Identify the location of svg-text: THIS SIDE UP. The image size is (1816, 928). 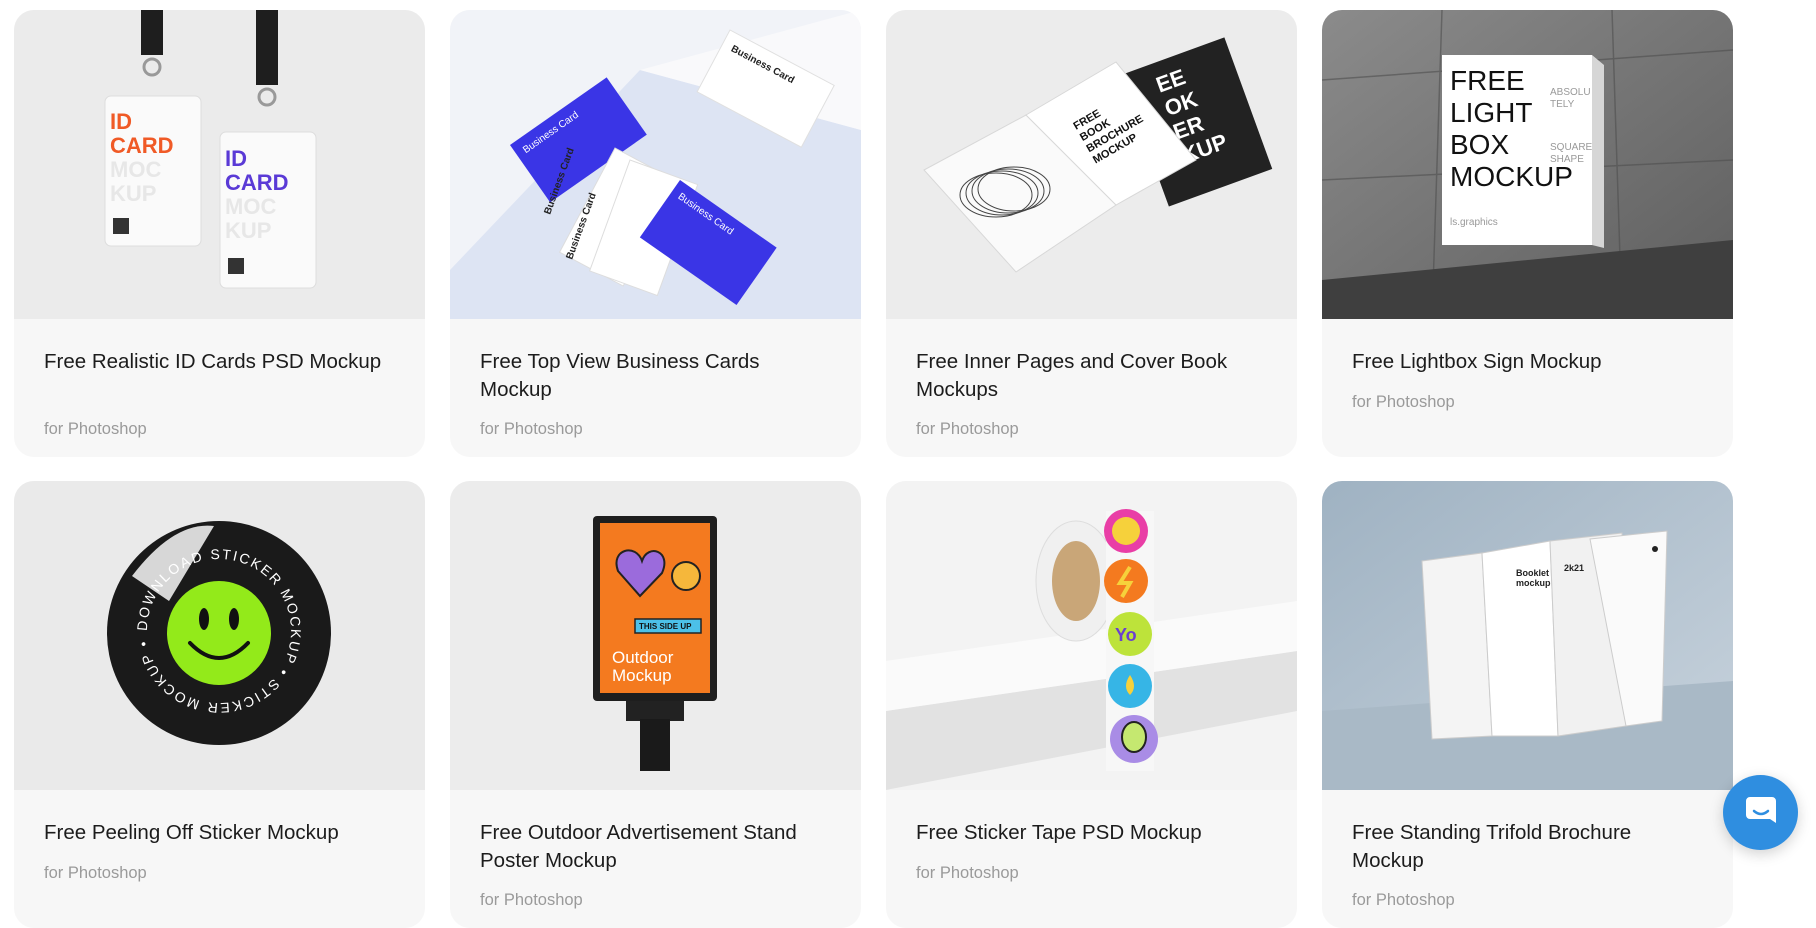
(665, 626).